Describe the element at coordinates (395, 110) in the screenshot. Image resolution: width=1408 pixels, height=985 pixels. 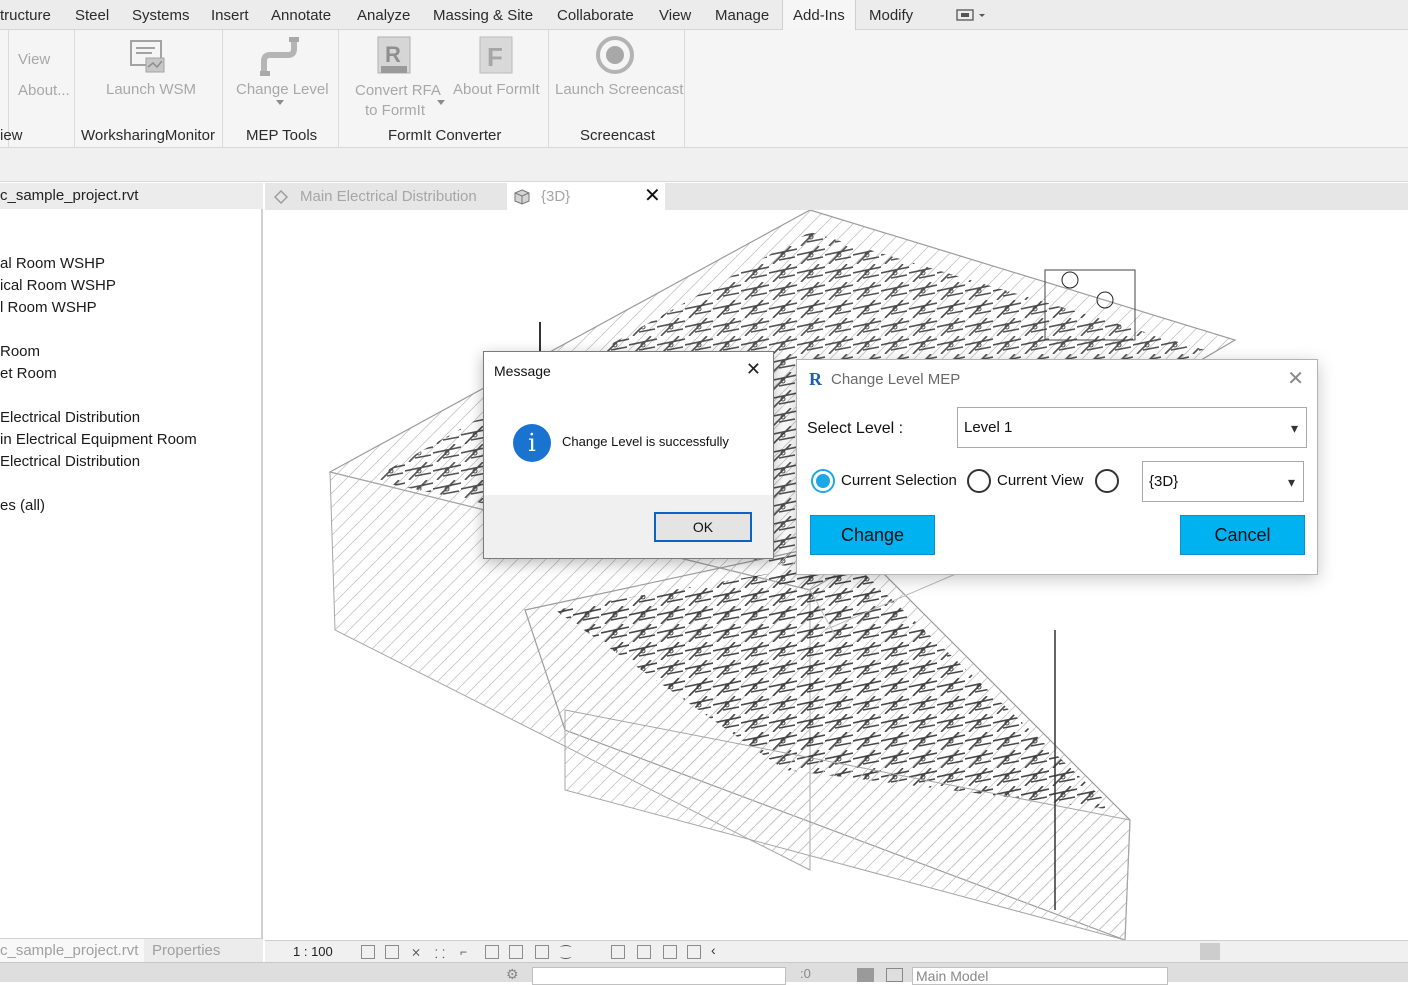
I see `convert-rfa-line2: to FormIt` at that location.